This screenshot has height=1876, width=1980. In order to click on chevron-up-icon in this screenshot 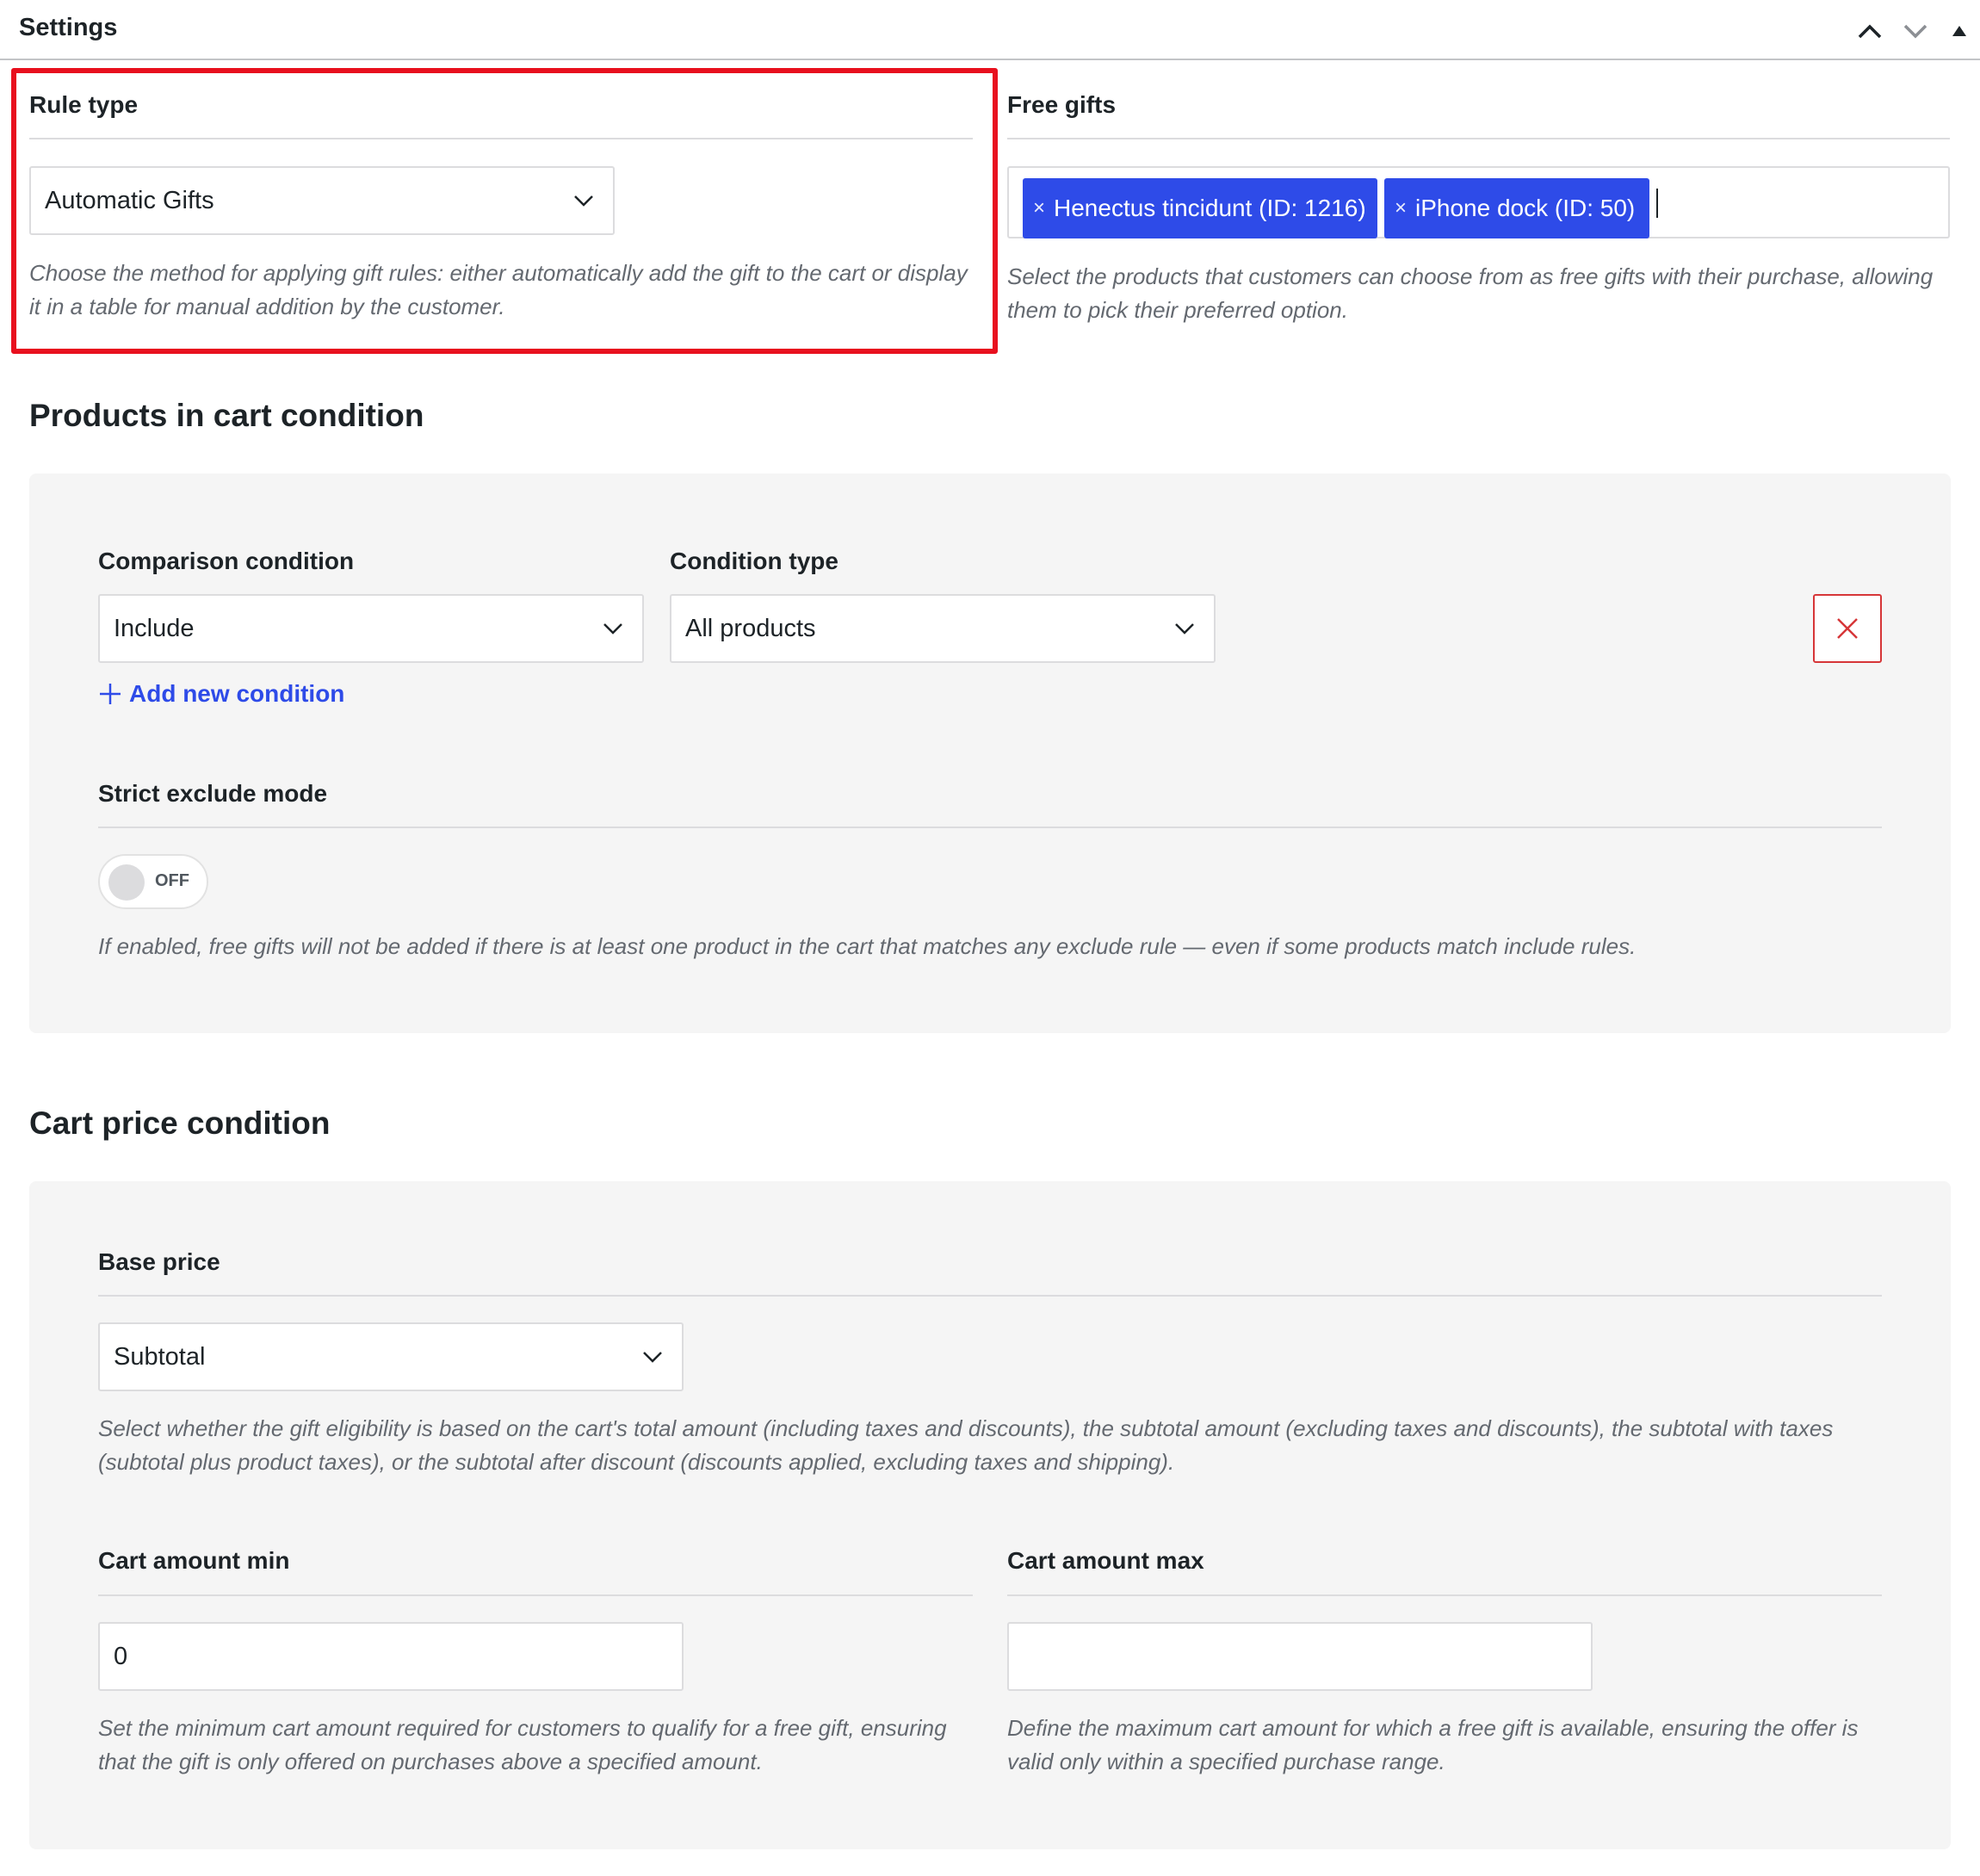, I will do `click(1870, 31)`.